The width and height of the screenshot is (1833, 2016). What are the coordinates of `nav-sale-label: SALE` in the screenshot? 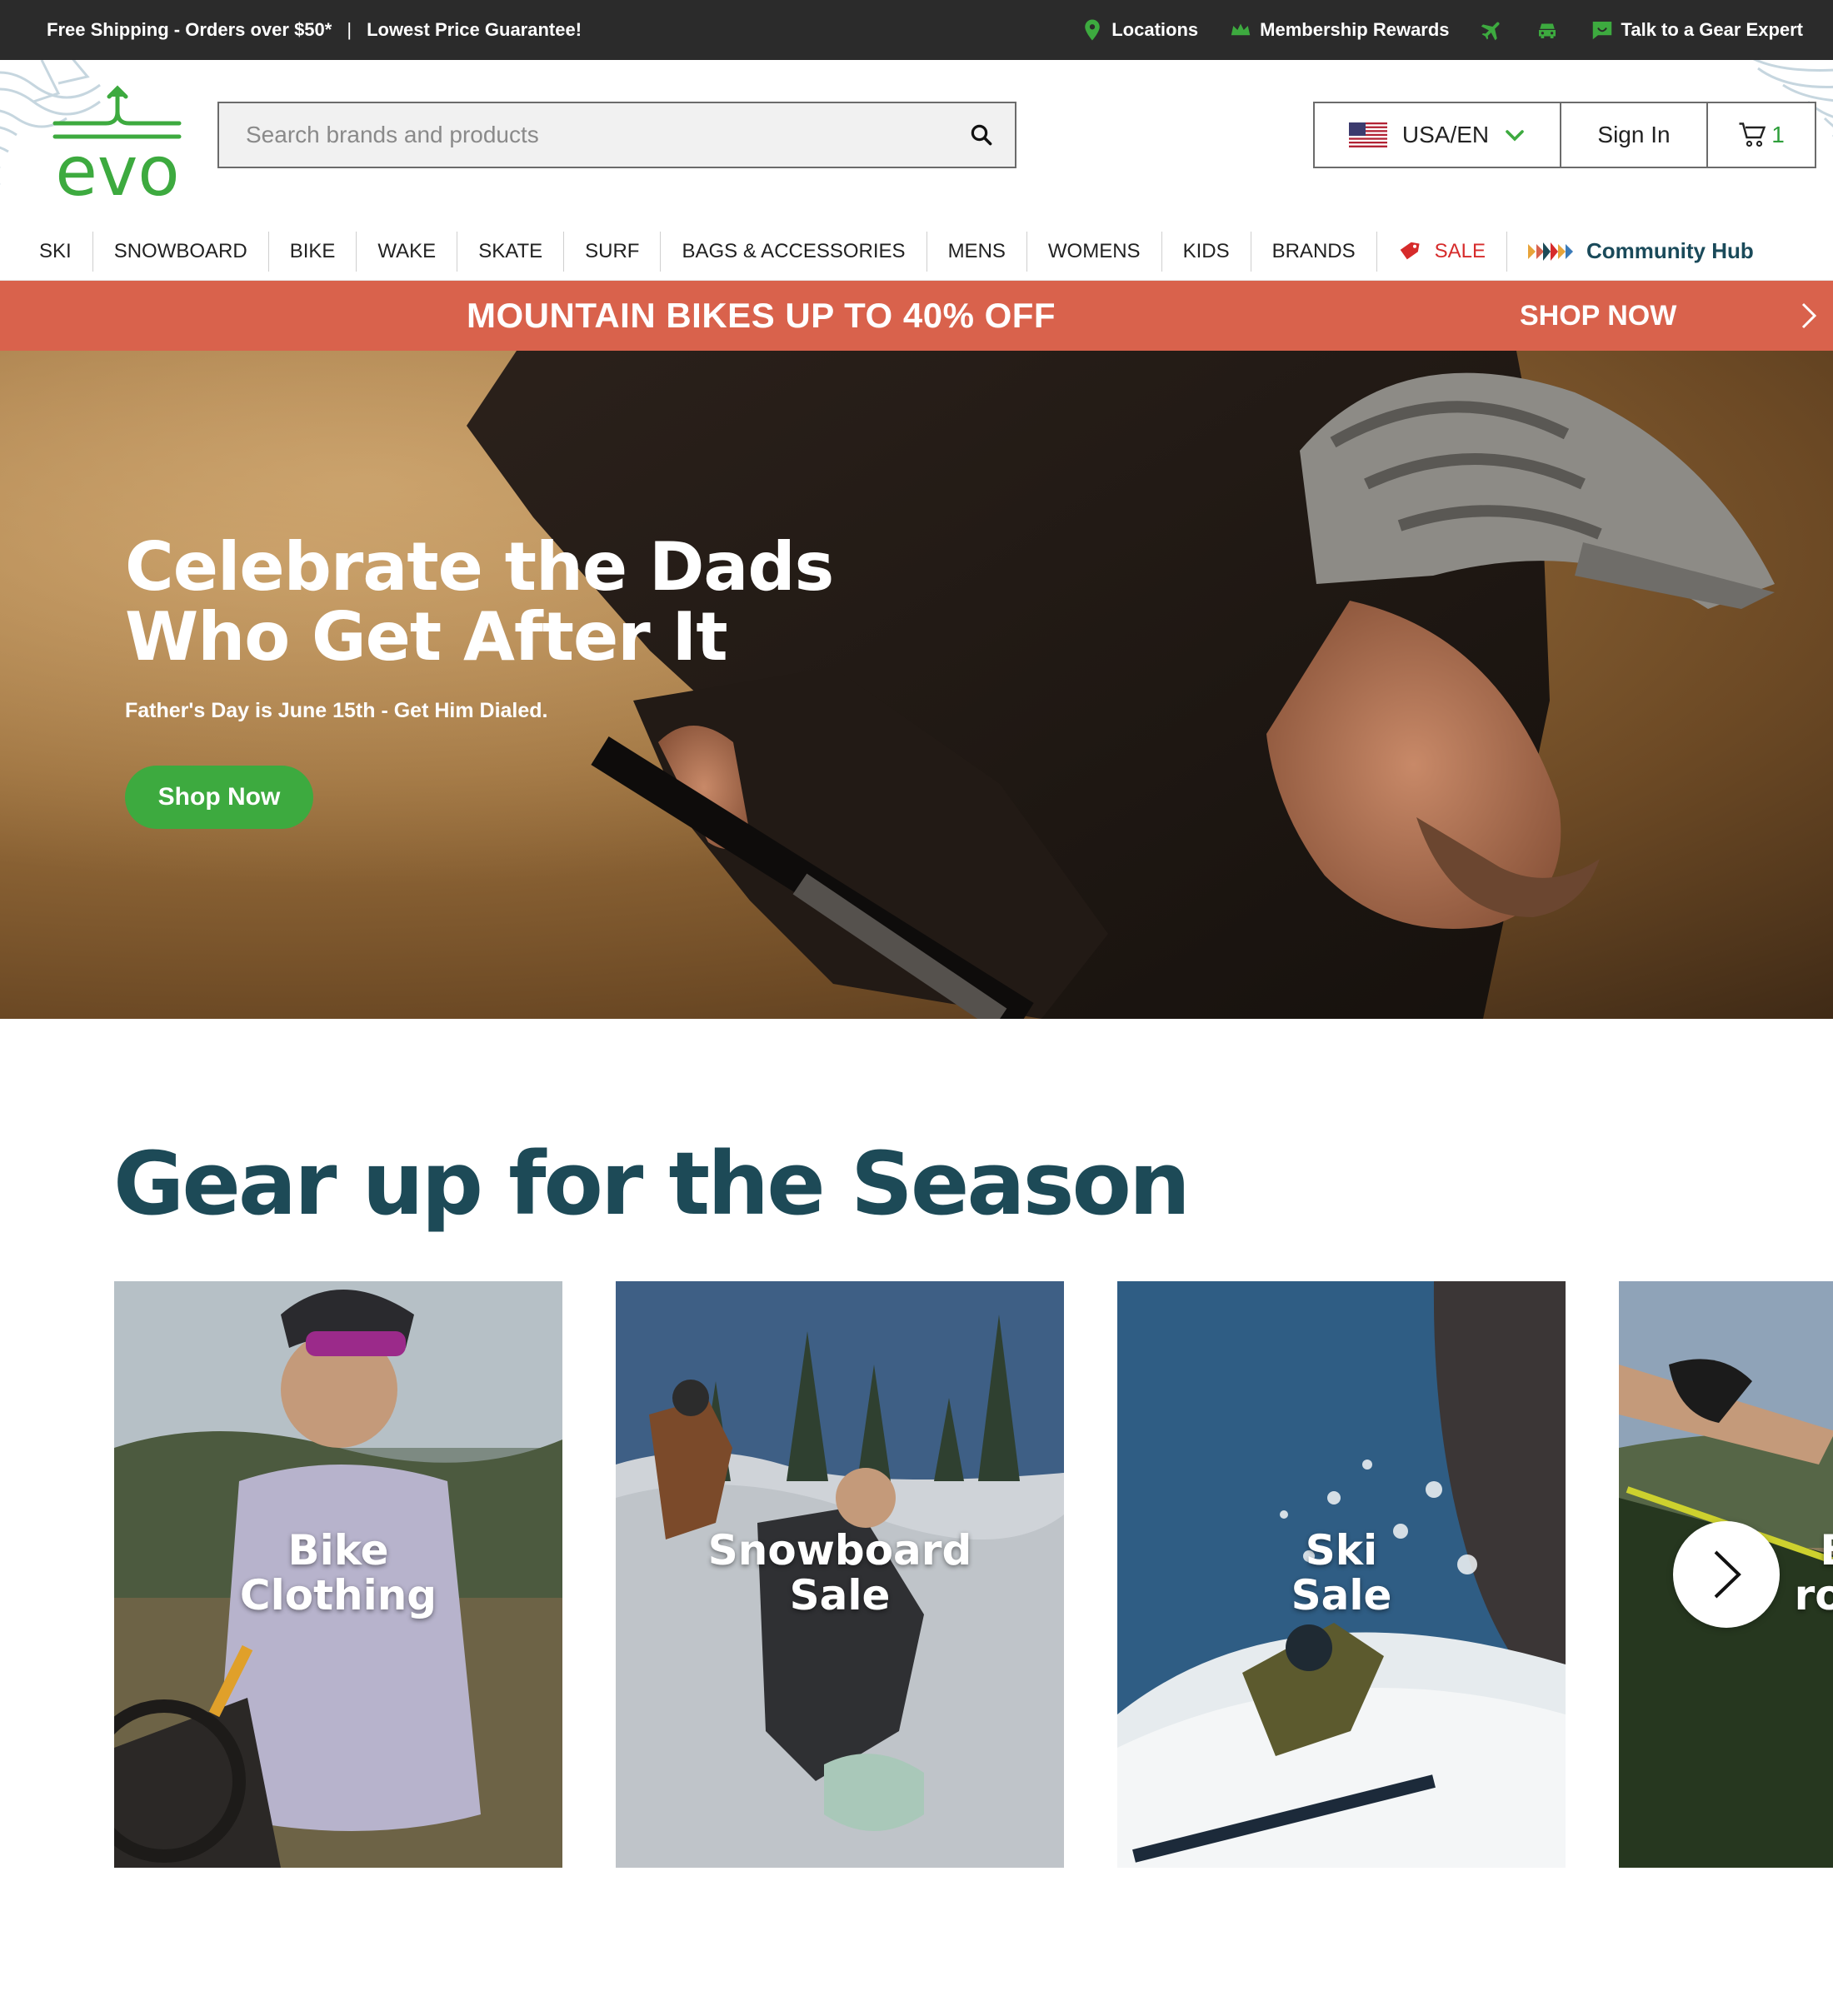 It's located at (1460, 250).